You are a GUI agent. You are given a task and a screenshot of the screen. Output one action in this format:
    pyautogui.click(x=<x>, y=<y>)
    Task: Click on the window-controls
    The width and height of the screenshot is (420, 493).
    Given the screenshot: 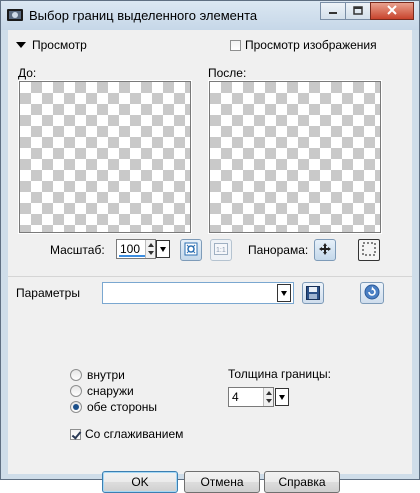 What is the action you would take?
    pyautogui.click(x=367, y=11)
    